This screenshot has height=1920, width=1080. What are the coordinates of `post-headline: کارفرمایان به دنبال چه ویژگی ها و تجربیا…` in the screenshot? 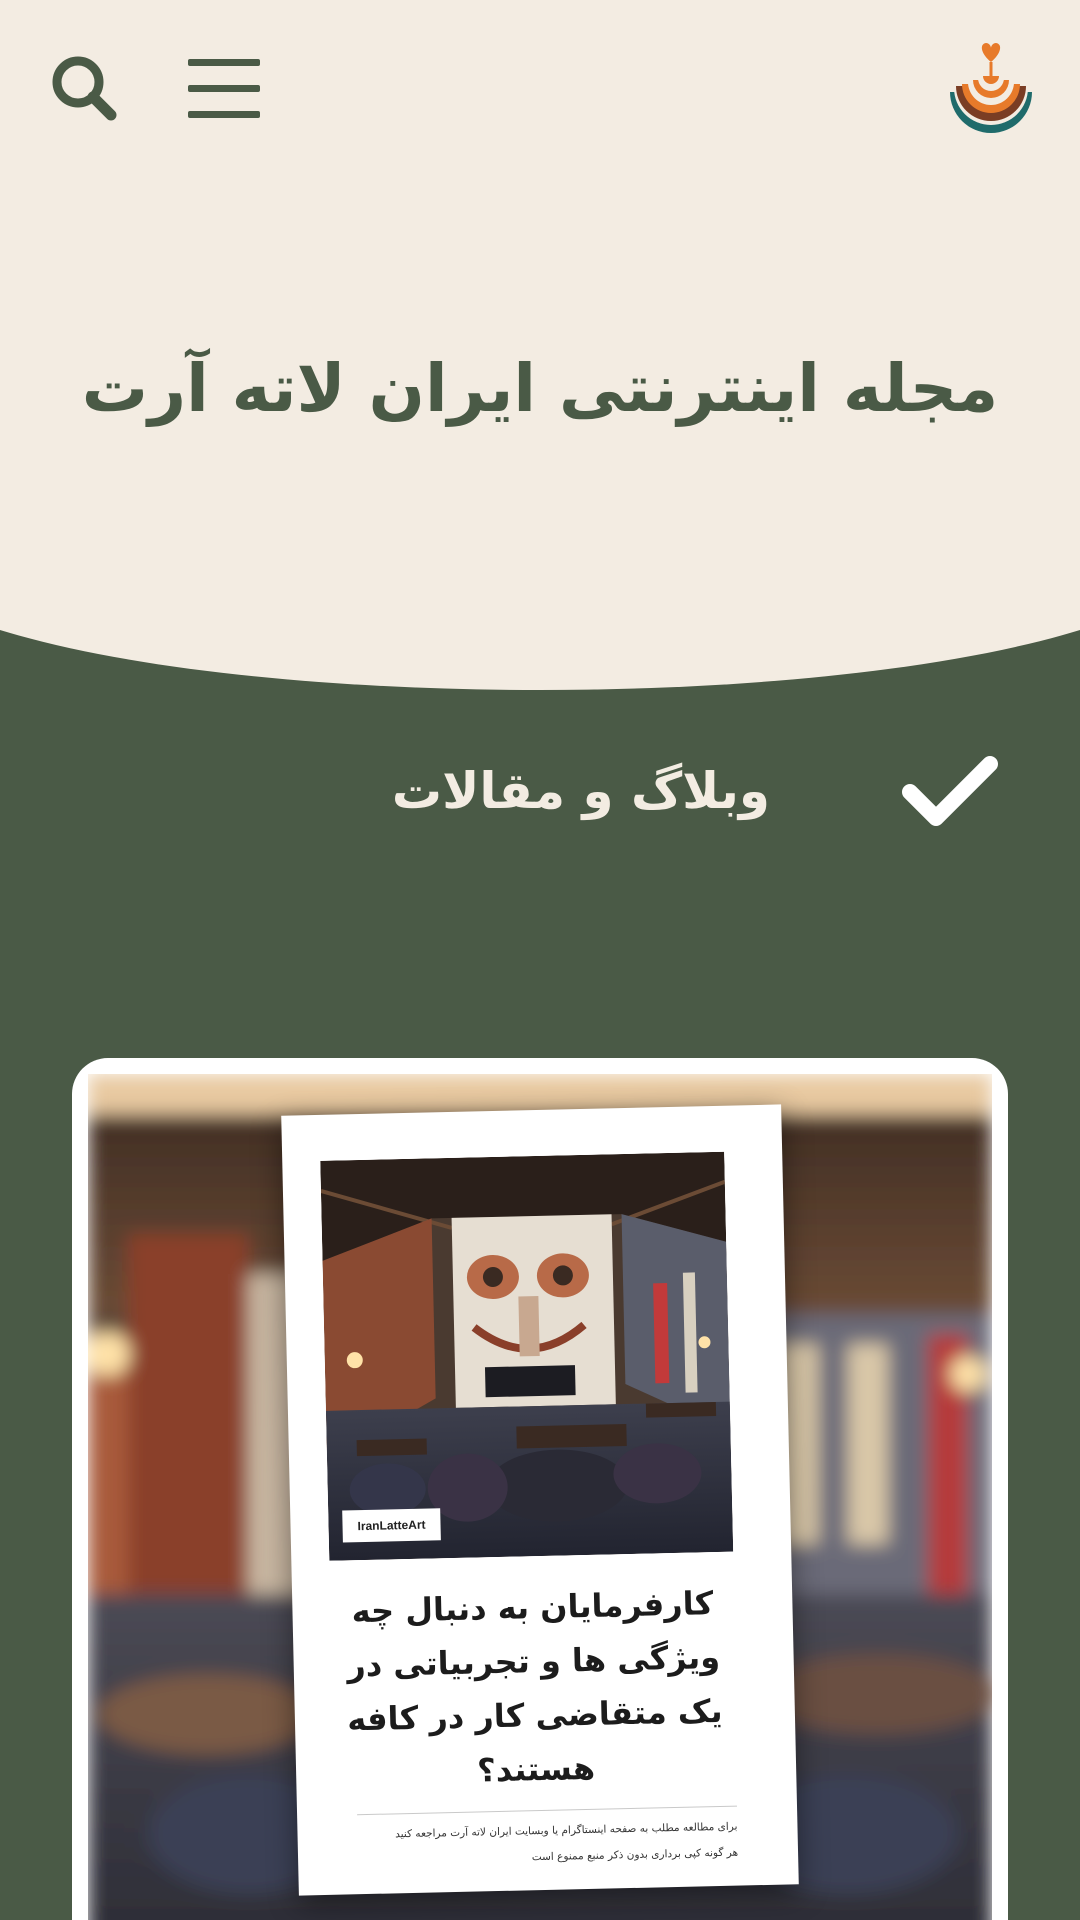 It's located at (534, 1688).